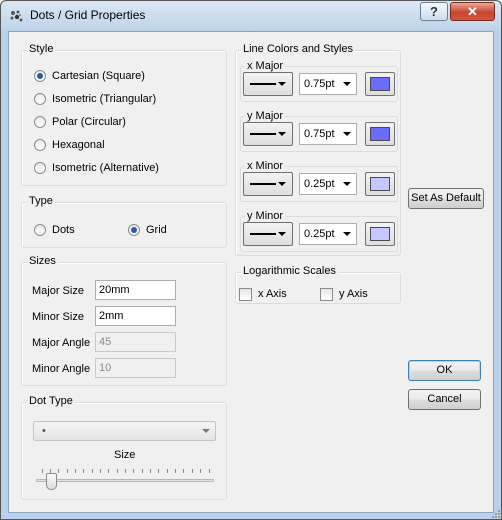 The image size is (502, 520). I want to click on cancel-button: Cancel, so click(444, 399).